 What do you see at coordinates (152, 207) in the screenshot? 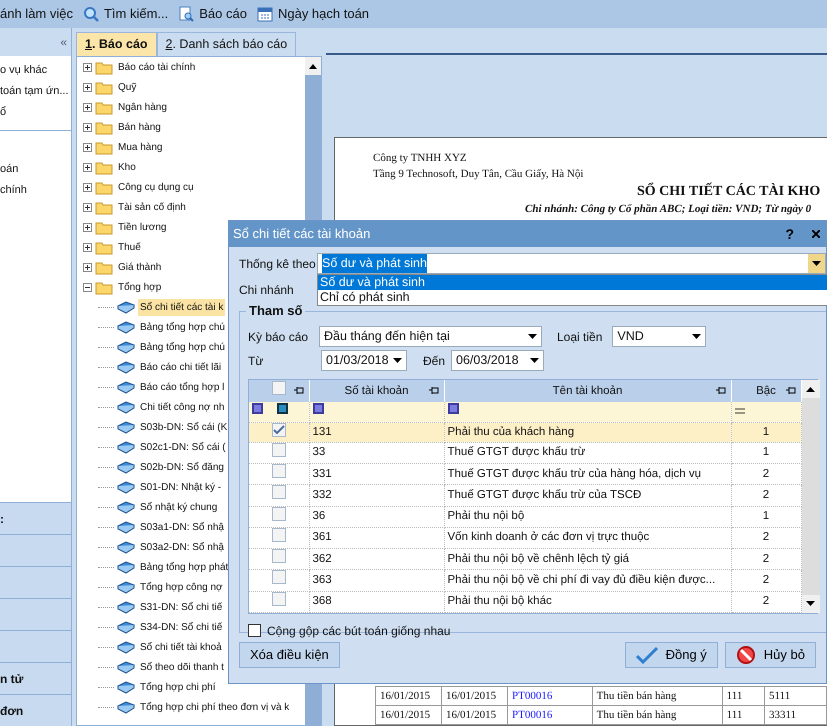
I see `tree-item: Tài sản cố định` at bounding box center [152, 207].